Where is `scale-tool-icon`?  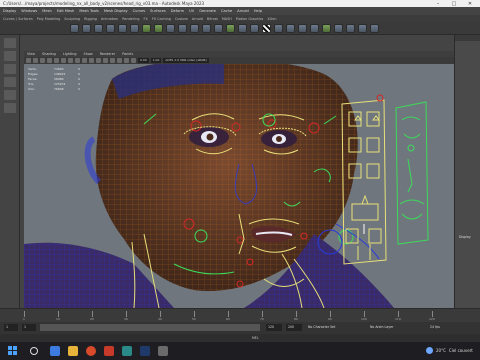
scale-tool-icon is located at coordinates (10, 108).